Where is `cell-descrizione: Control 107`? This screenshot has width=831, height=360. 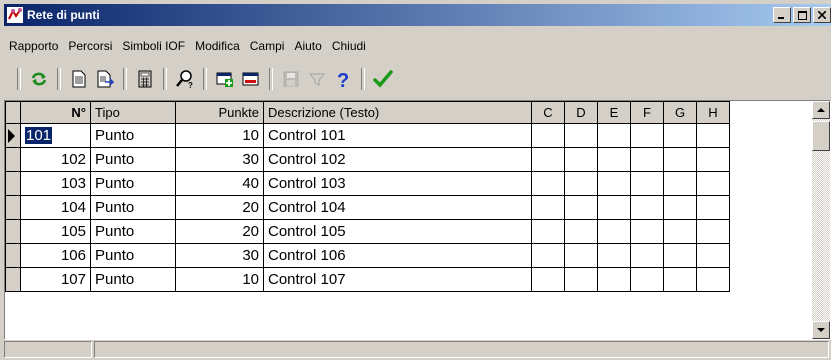
cell-descrizione: Control 107 is located at coordinates (397, 279).